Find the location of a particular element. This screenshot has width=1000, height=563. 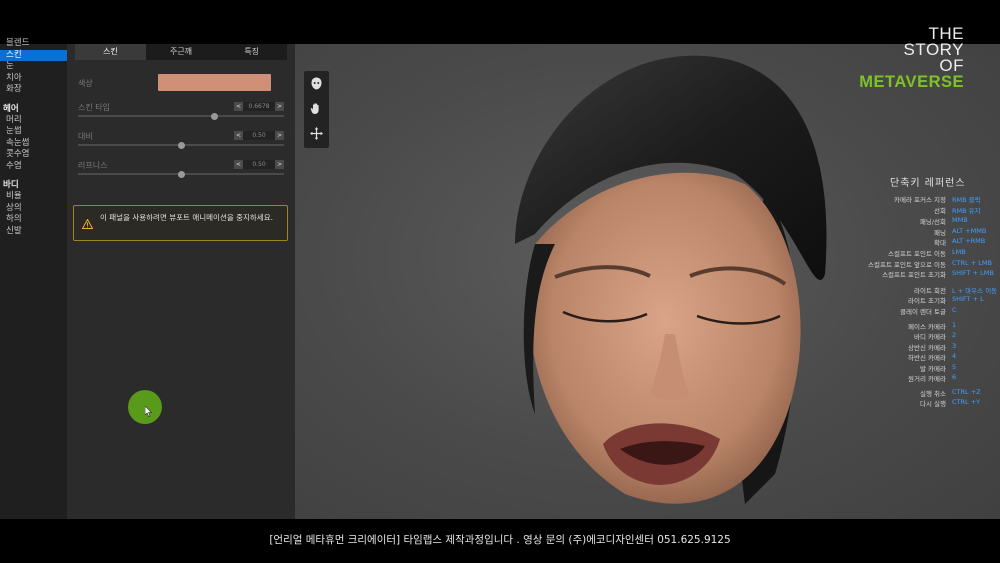

skin-tone-stepper: < 0.6678 > is located at coordinates (259, 106).